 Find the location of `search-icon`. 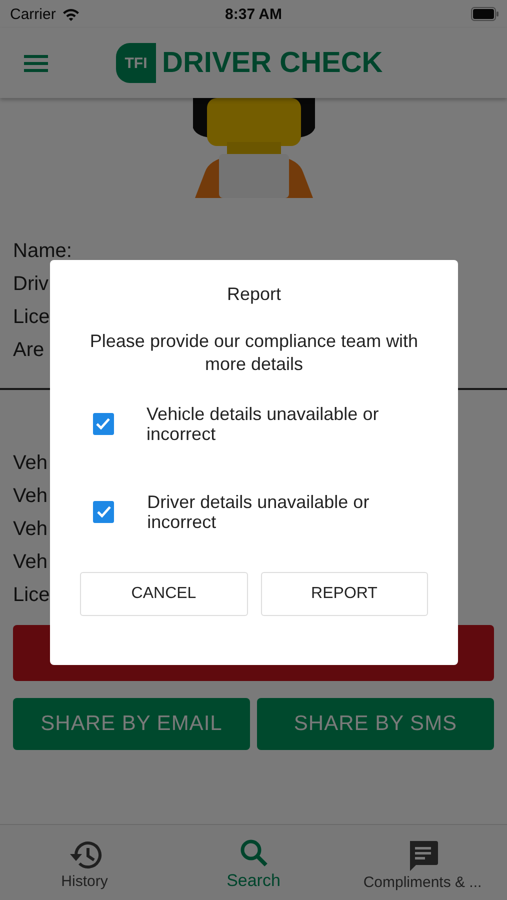

search-icon is located at coordinates (253, 853).